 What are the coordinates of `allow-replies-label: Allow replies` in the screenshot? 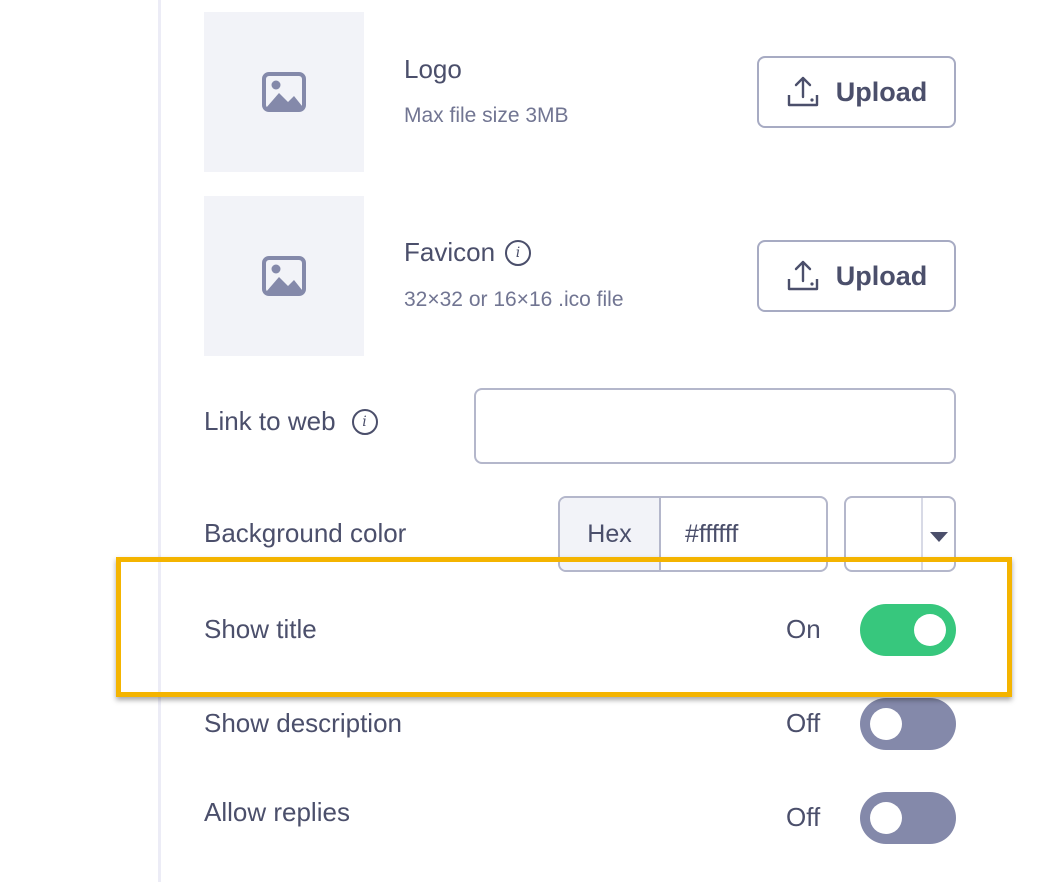 It's located at (277, 812).